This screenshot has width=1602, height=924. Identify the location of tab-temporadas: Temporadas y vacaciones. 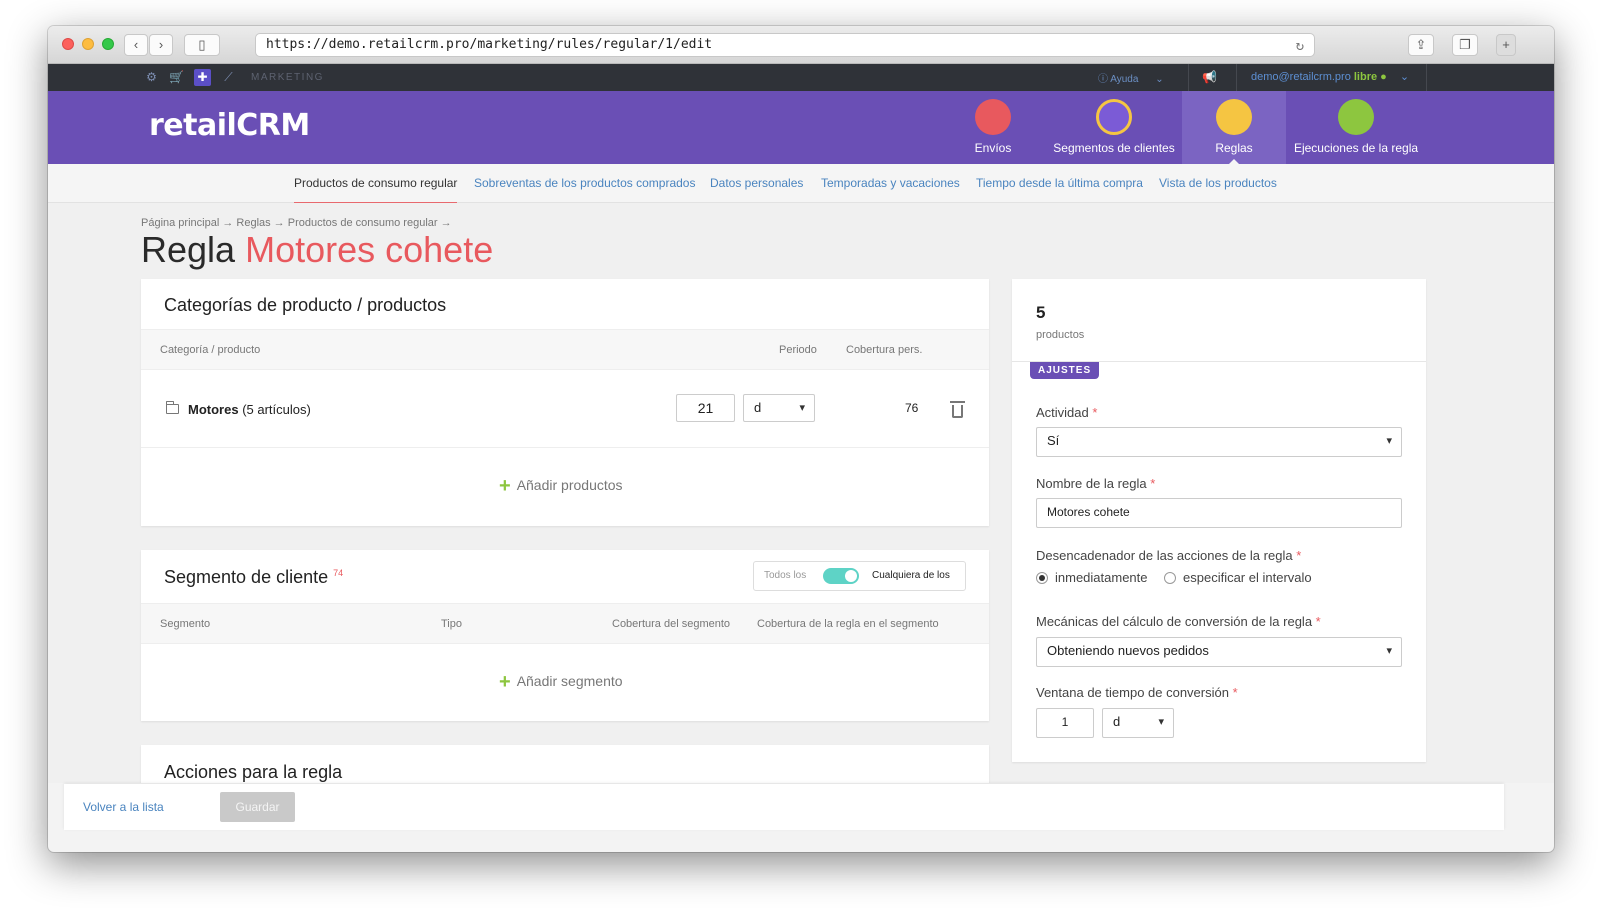
(890, 183).